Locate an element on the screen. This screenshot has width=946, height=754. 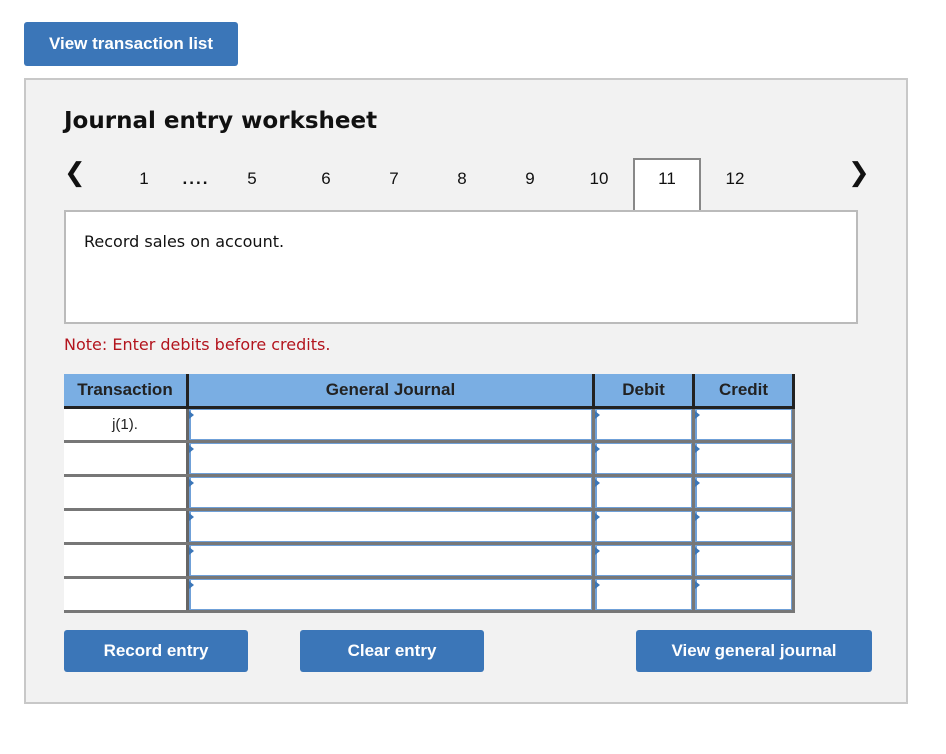
description-text: Record sales on account. is located at coordinates (184, 241).